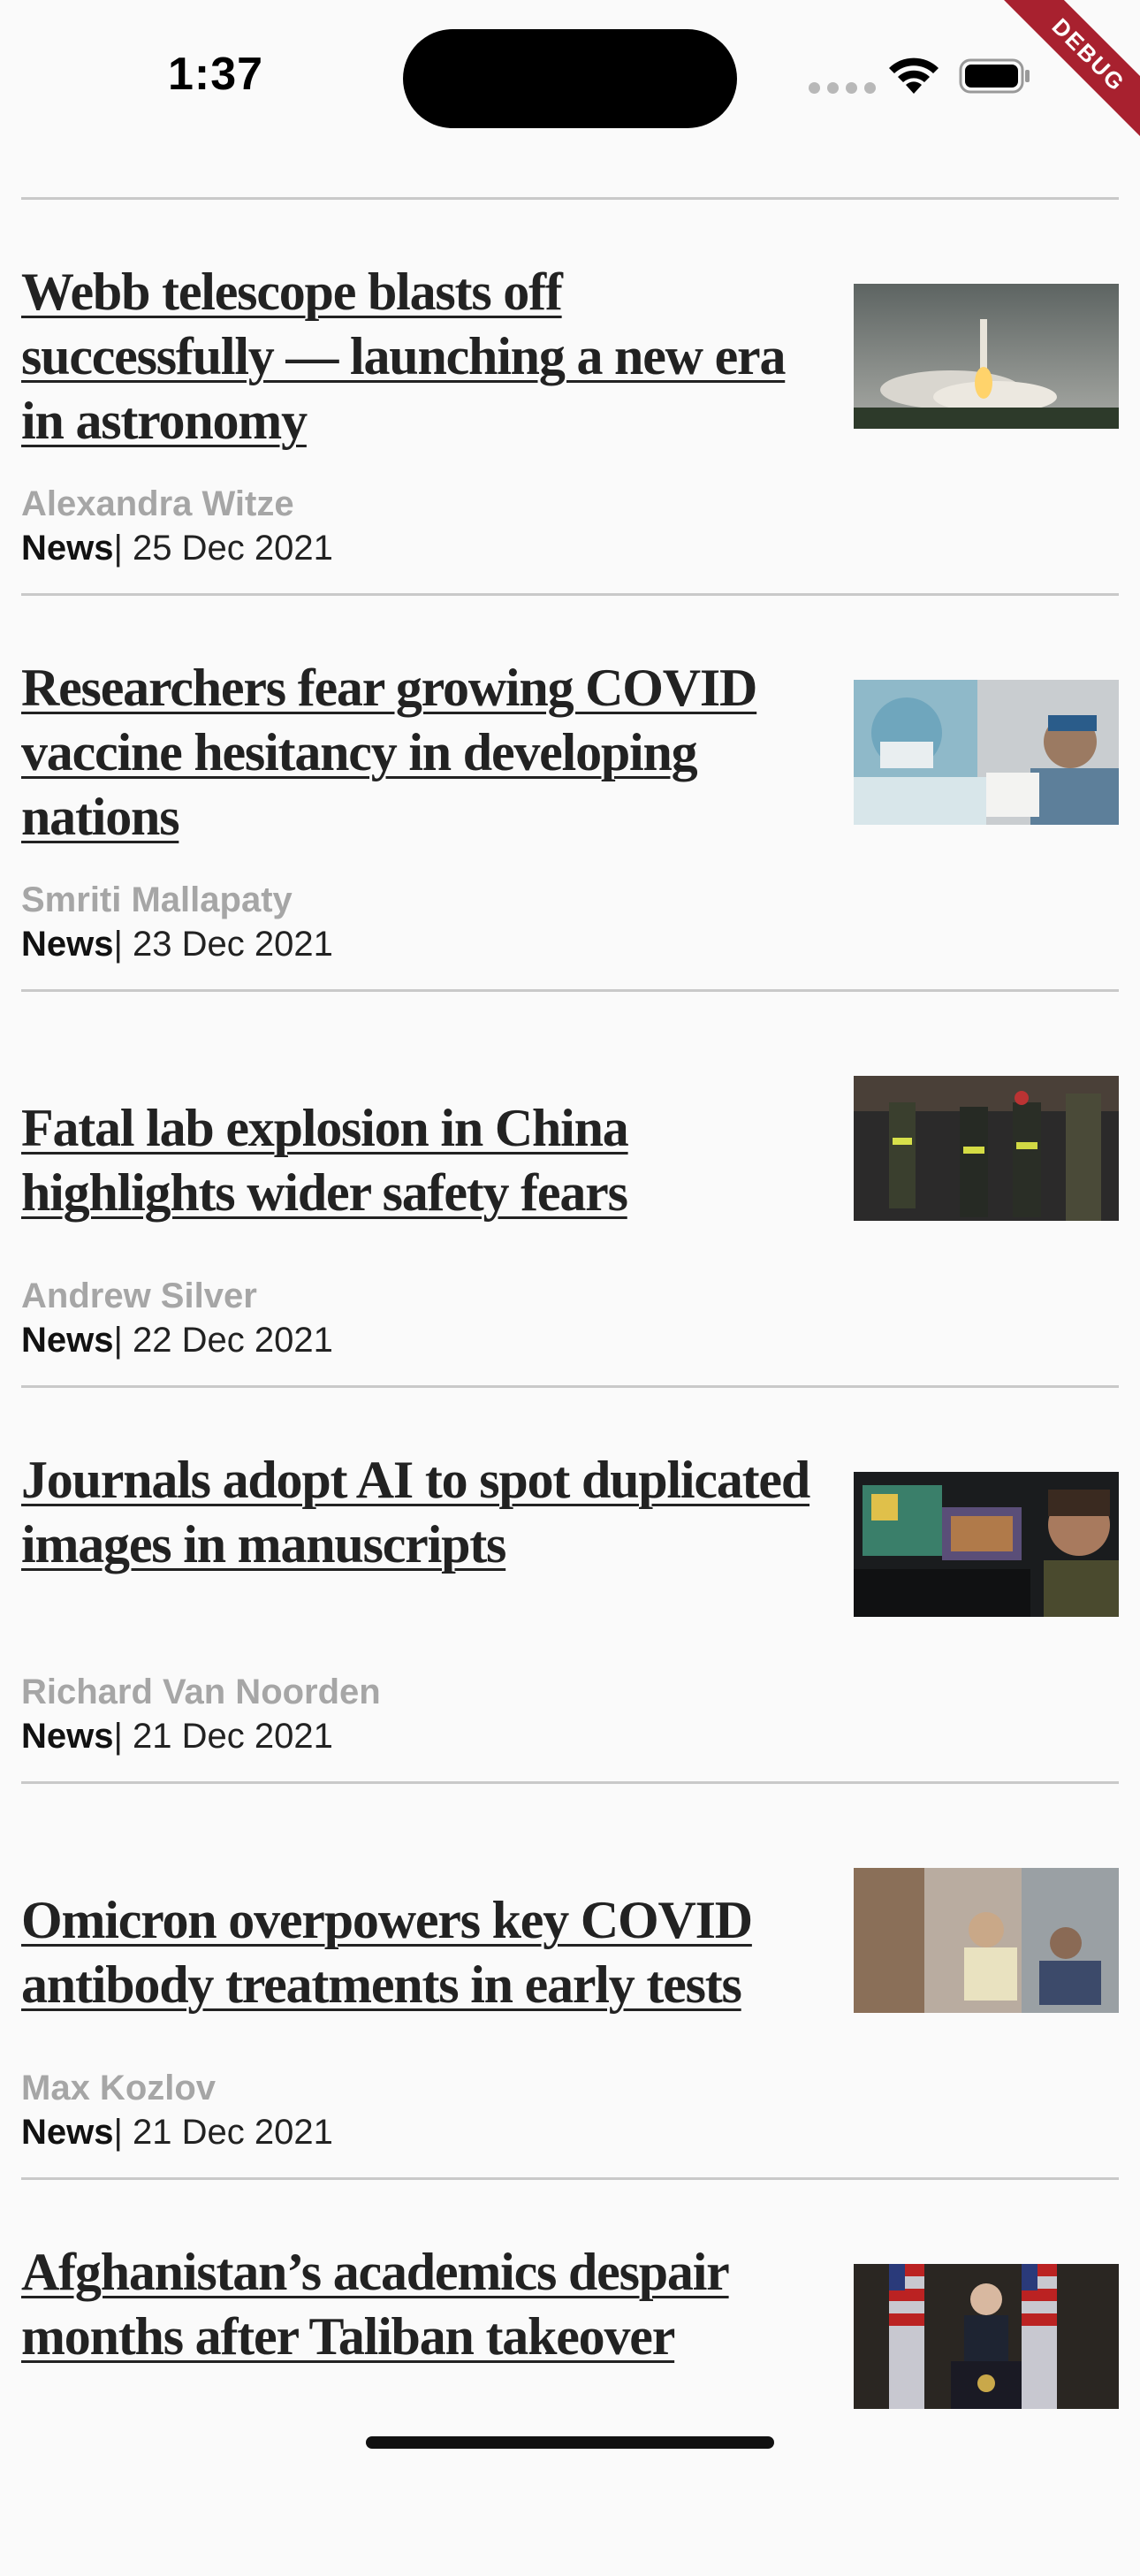  I want to click on article-date: | 25 Dec 2021, so click(223, 548).